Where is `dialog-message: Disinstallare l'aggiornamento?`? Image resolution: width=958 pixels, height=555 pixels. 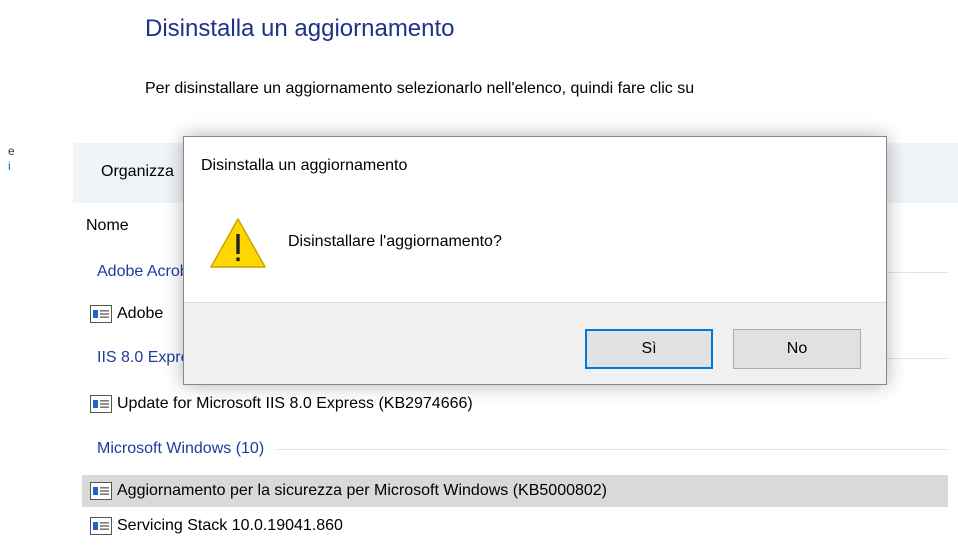
dialog-message: Disinstallare l'aggiornamento? is located at coordinates (395, 241).